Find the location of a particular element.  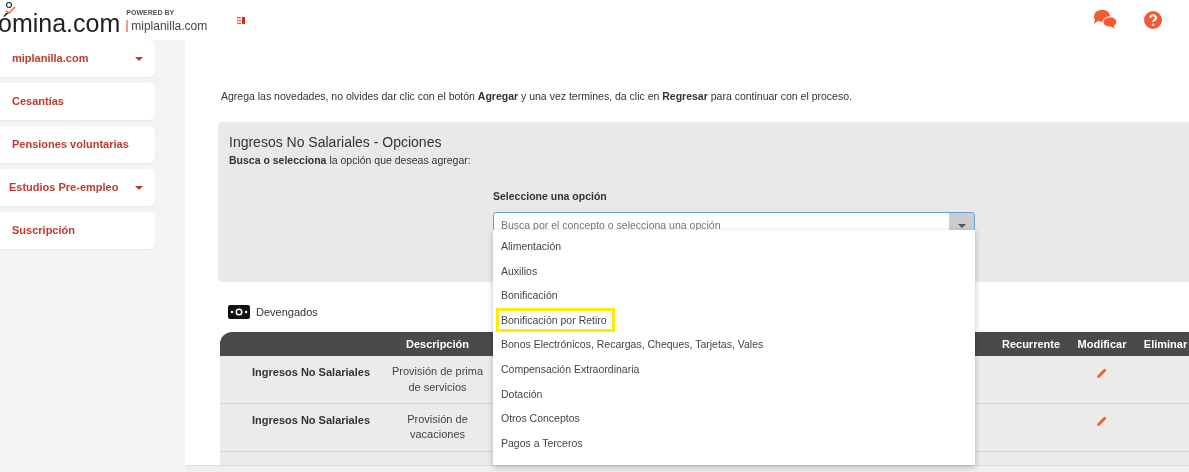

person-icon is located at coordinates (10, 8).